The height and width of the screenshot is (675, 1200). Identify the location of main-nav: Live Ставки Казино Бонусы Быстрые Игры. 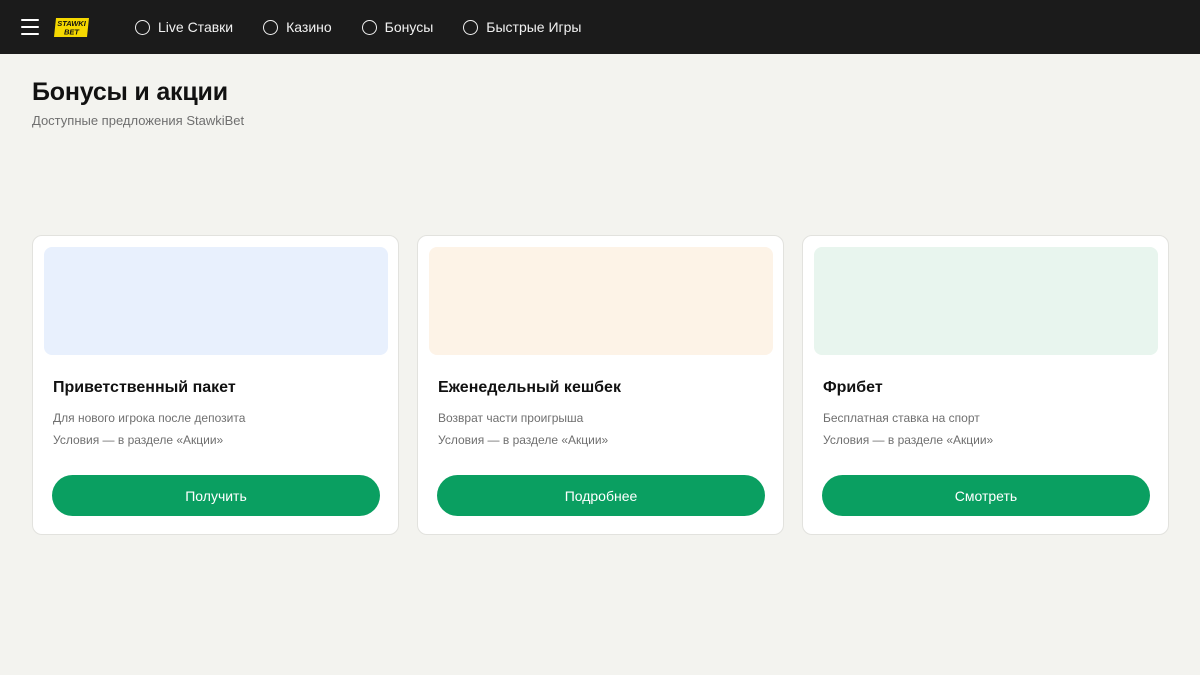
(373, 27).